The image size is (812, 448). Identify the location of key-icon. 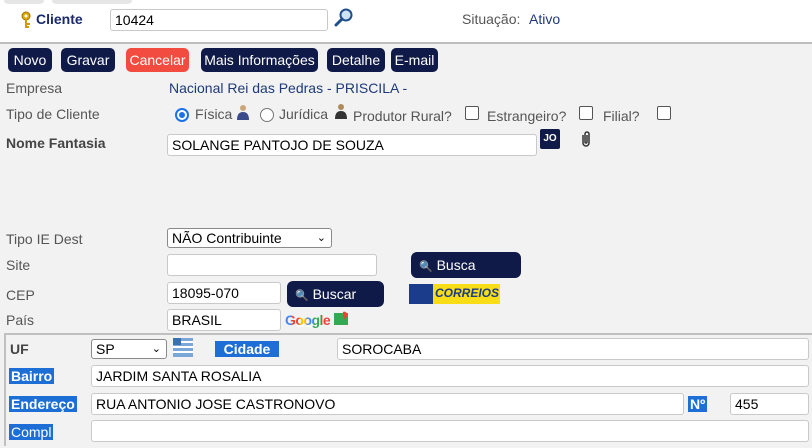
(26, 20).